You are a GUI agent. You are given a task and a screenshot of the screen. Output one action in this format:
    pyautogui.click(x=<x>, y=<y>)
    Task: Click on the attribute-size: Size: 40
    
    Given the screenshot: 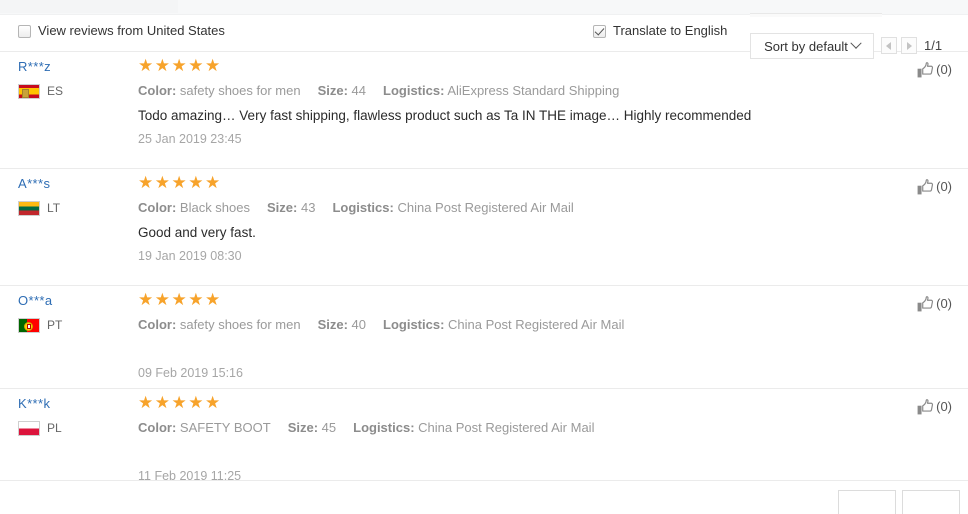 What is the action you would take?
    pyautogui.click(x=342, y=324)
    